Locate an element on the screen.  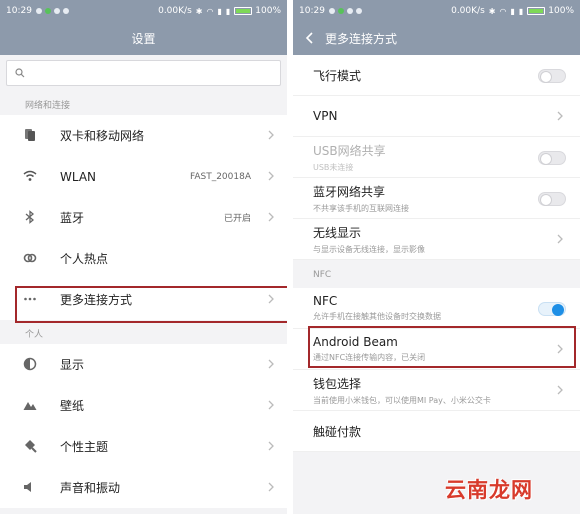
page-title-bar: 设置 is located at coordinates (143, 38).